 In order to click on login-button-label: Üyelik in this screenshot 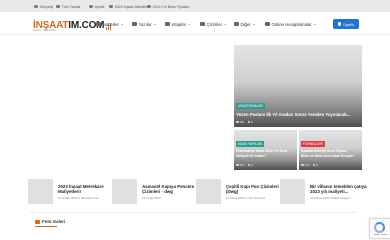, I will do `click(349, 24)`.